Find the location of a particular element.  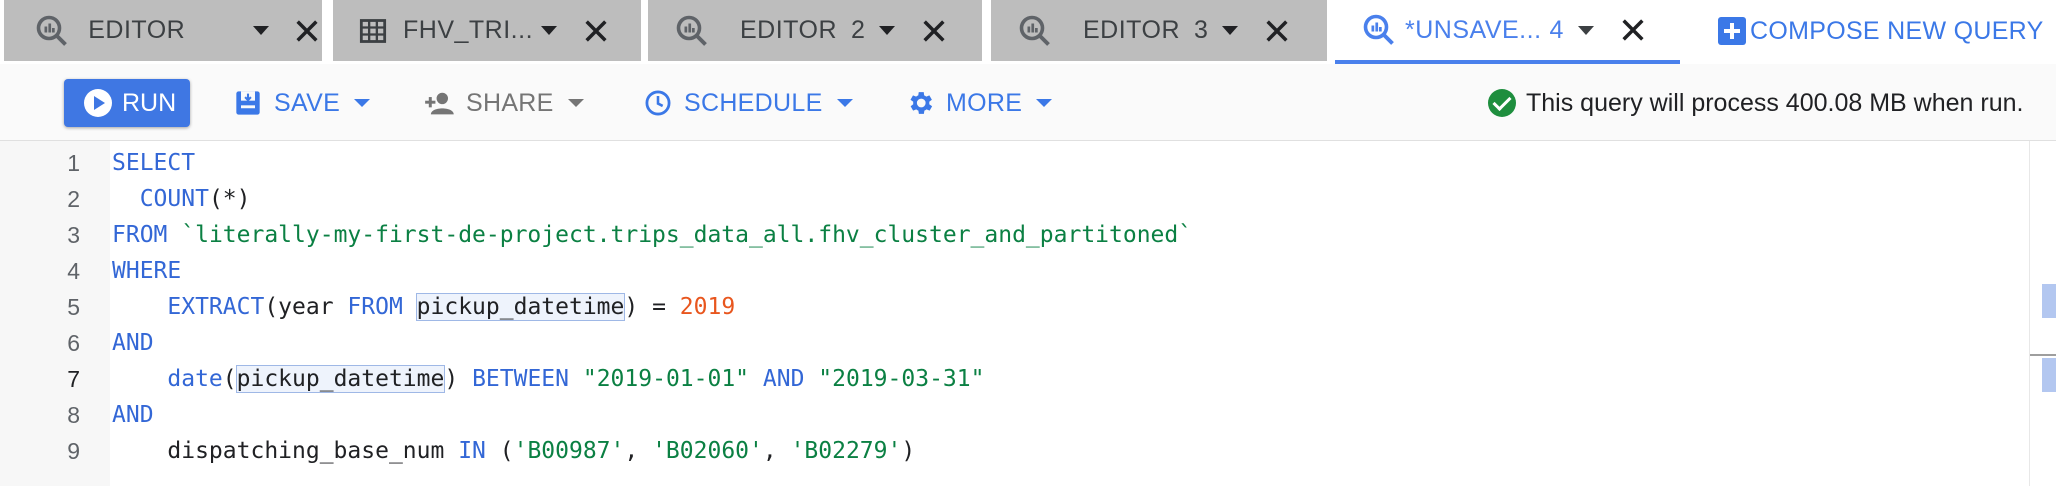

tab-editor-2: EDITOR 2 is located at coordinates (815, 30).